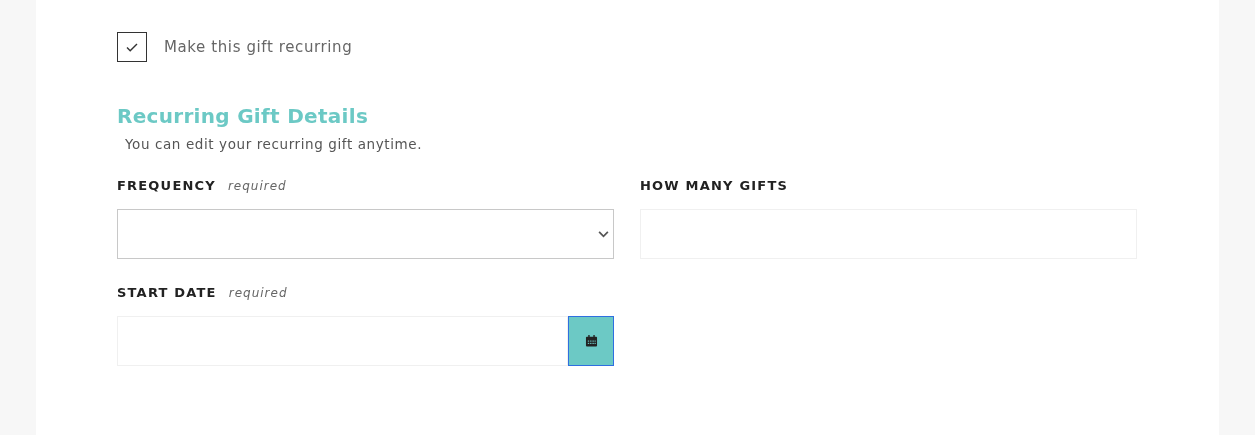 The height and width of the screenshot is (435, 1255). Describe the element at coordinates (365, 234) in the screenshot. I see `frequency-select` at that location.